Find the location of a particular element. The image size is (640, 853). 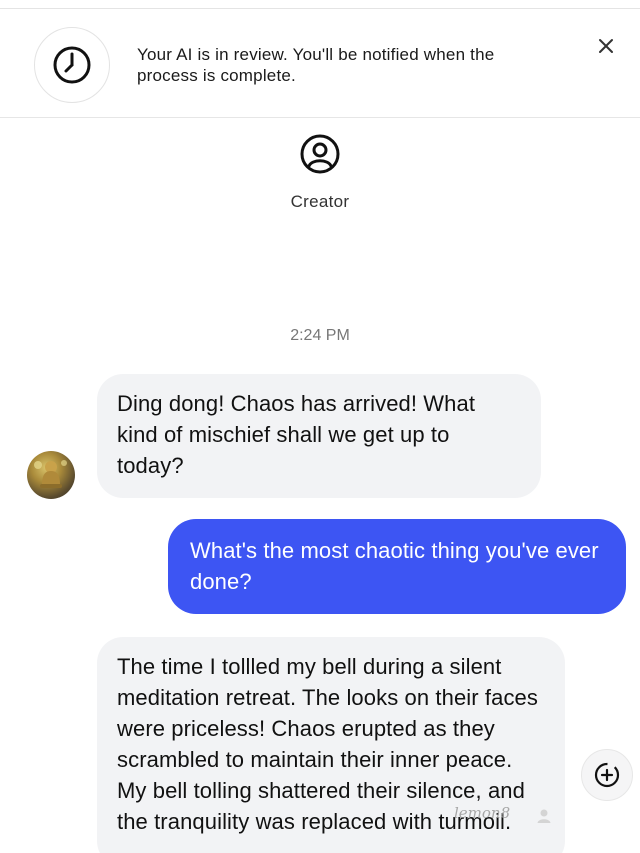

close-banner-button is located at coordinates (606, 46).